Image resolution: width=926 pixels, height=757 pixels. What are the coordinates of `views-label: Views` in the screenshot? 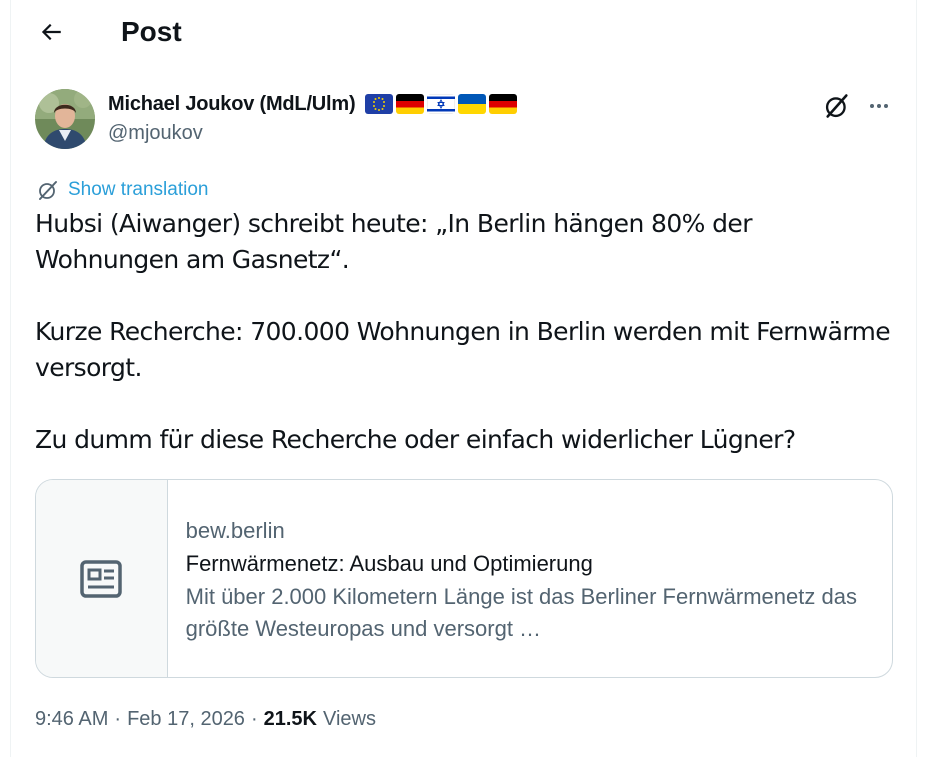 It's located at (349, 718).